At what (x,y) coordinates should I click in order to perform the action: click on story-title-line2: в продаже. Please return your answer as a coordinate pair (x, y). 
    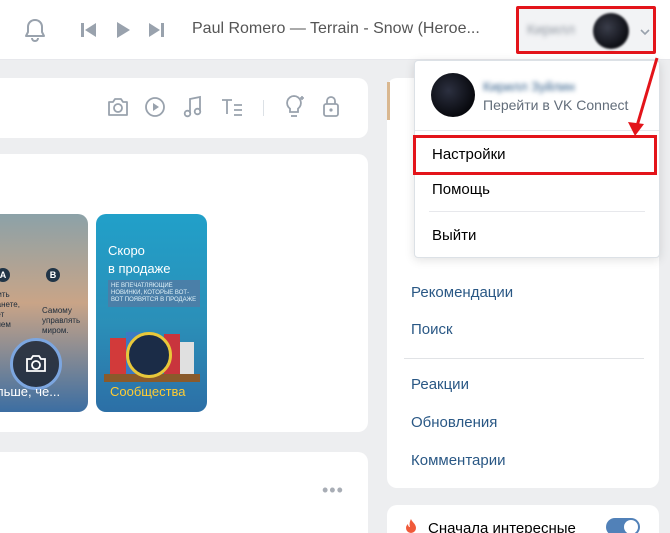
    Looking at the image, I should click on (139, 268).